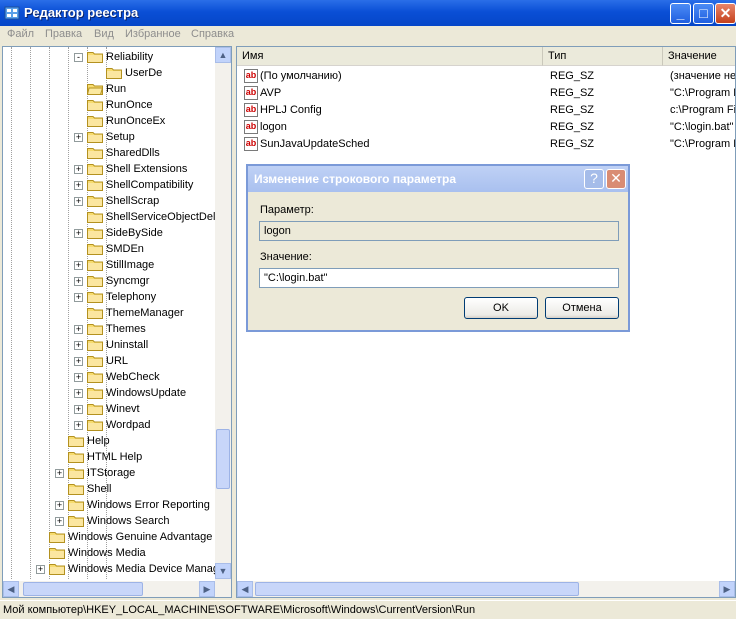 The height and width of the screenshot is (619, 736). What do you see at coordinates (109, 265) in the screenshot?
I see `tree-item: + StillImage` at bounding box center [109, 265].